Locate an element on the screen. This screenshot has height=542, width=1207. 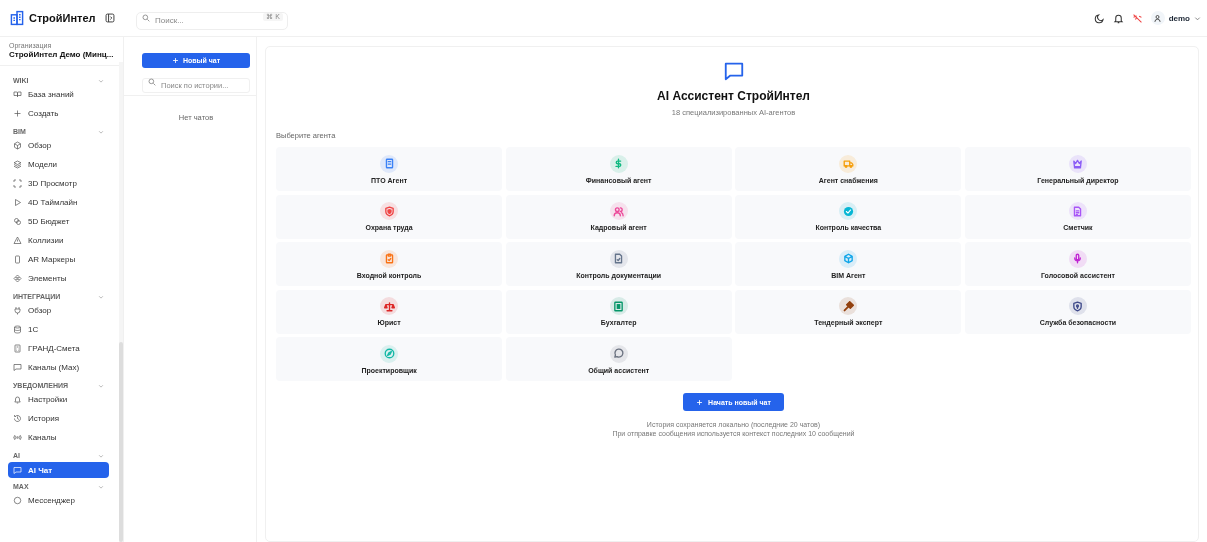
sidebar-item: Настройки is located at coordinates (58, 399).